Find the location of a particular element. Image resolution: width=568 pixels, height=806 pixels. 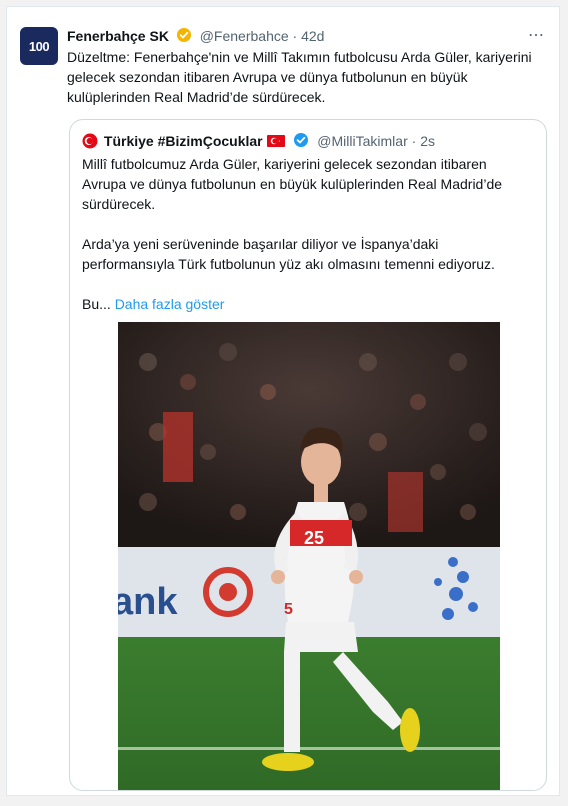

avatar: 100 is located at coordinates (39, 46).